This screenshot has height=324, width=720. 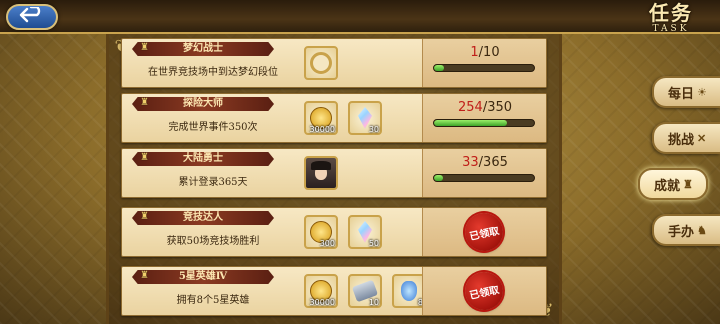 I want to click on task-card-explore-master: ♜ 探险大师 完成世界事件350次 30000 30 254/350, so click(x=334, y=118).